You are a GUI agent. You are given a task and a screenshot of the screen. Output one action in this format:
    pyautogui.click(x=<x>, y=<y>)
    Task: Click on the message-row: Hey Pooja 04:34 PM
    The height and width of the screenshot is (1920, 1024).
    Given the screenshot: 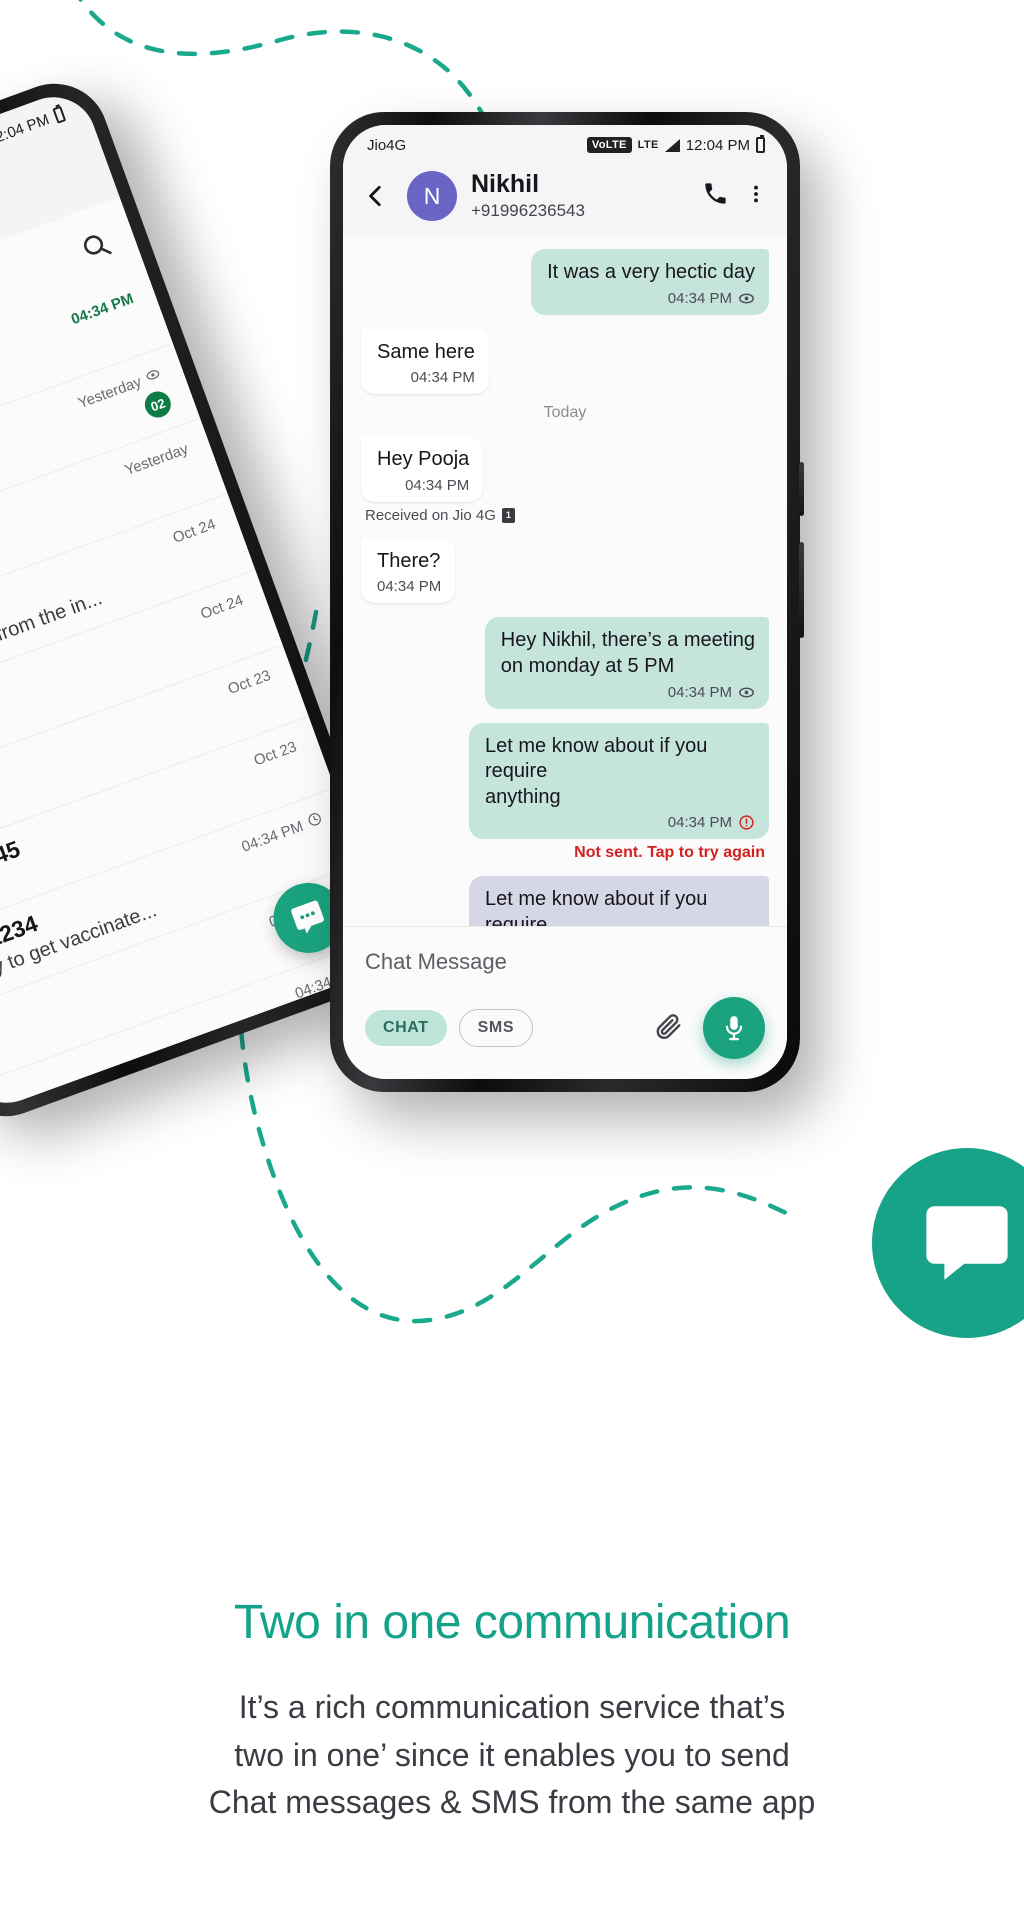 What is the action you would take?
    pyautogui.click(x=565, y=469)
    